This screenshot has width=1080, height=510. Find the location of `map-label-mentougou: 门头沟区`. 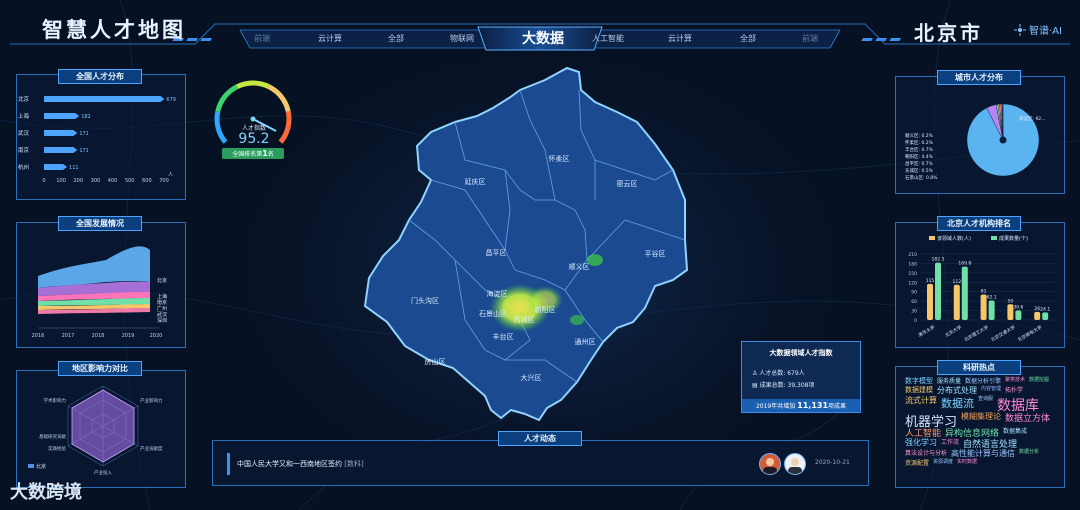

map-label-mentougou: 门头沟区 is located at coordinates (425, 300).